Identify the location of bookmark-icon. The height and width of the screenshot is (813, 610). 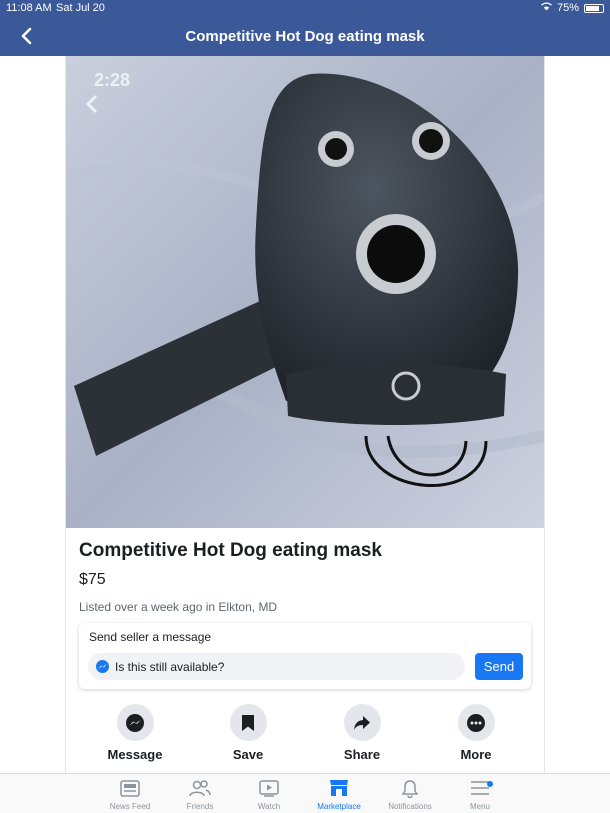
(248, 722).